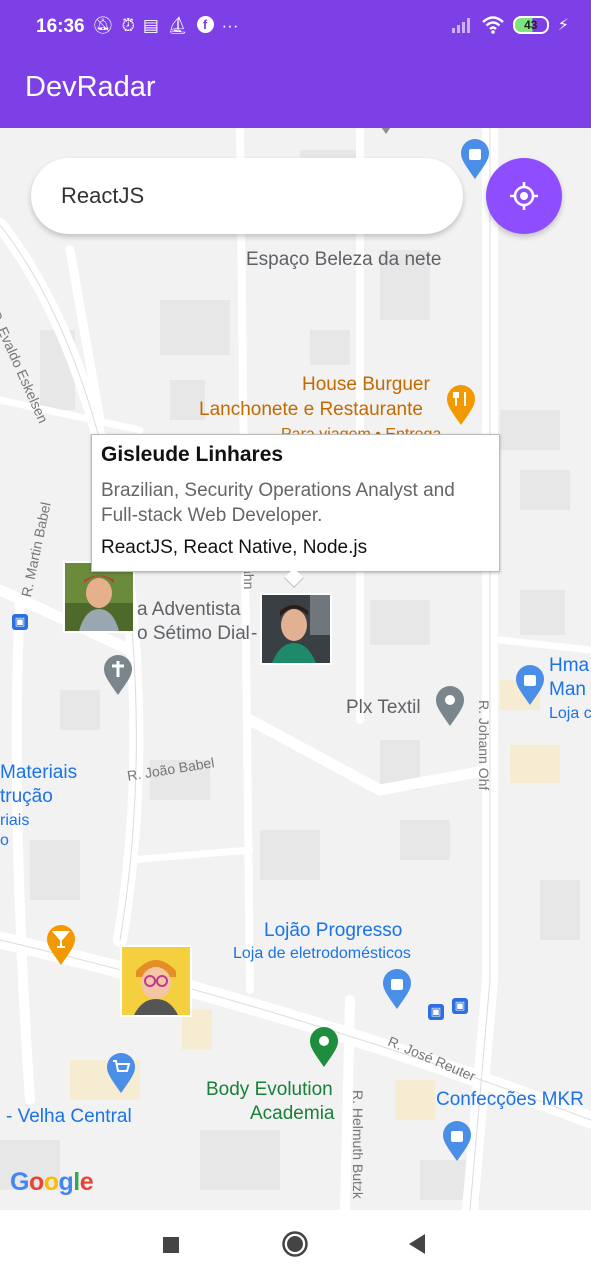  Describe the element at coordinates (492, 25) in the screenshot. I see `wifi-icon` at that location.